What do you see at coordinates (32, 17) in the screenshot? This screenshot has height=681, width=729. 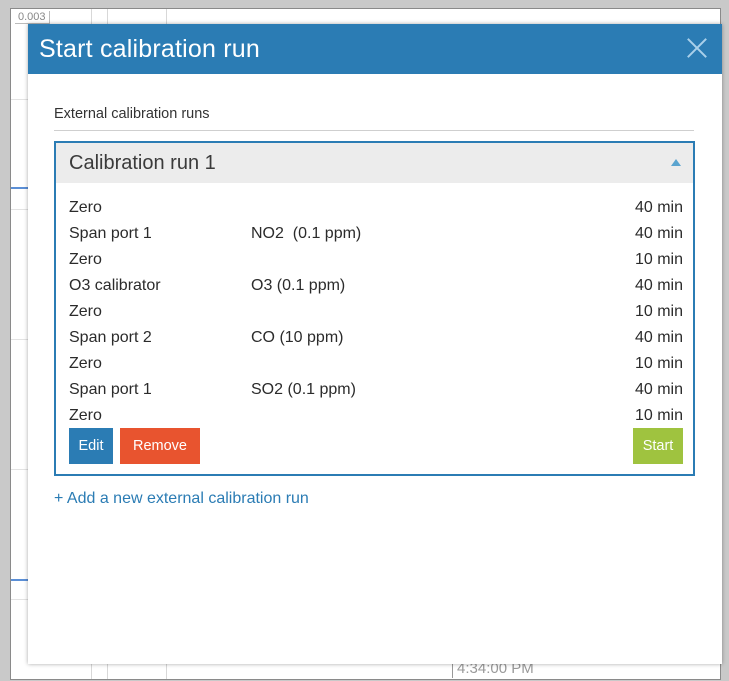 I see `bg-y-tick-label: 0.003` at bounding box center [32, 17].